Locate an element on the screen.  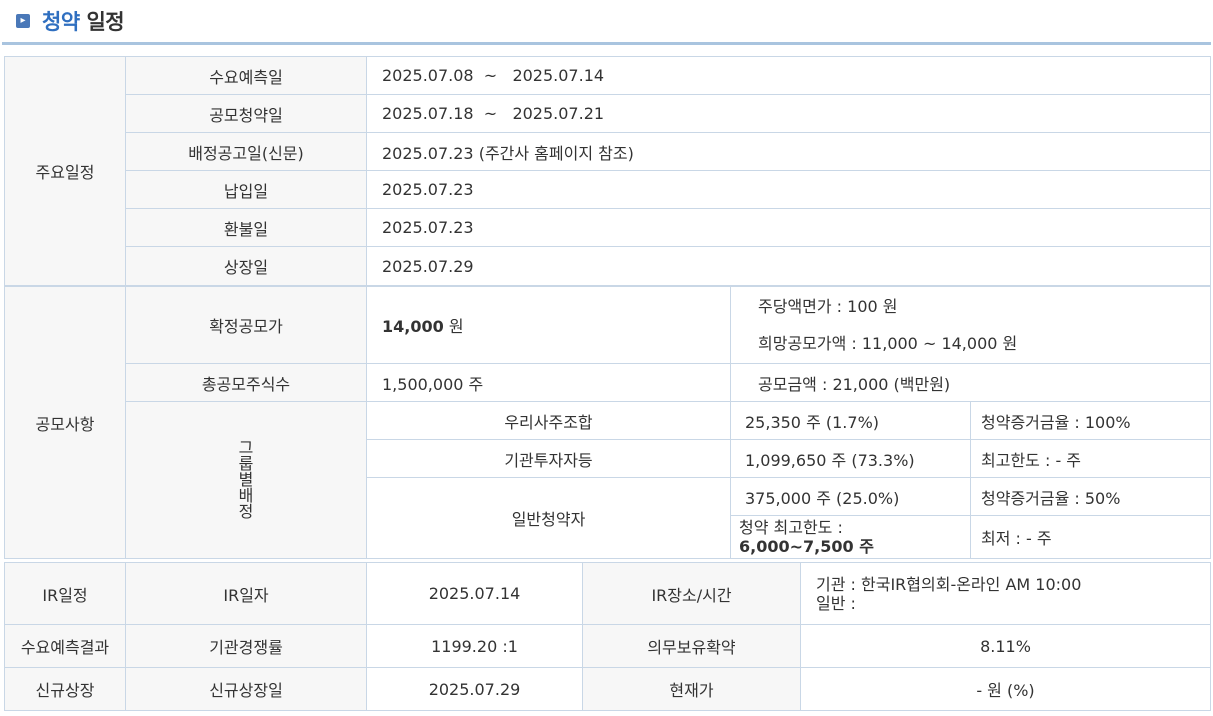
total-shares-label: 총공모주식수 is located at coordinates (246, 382).